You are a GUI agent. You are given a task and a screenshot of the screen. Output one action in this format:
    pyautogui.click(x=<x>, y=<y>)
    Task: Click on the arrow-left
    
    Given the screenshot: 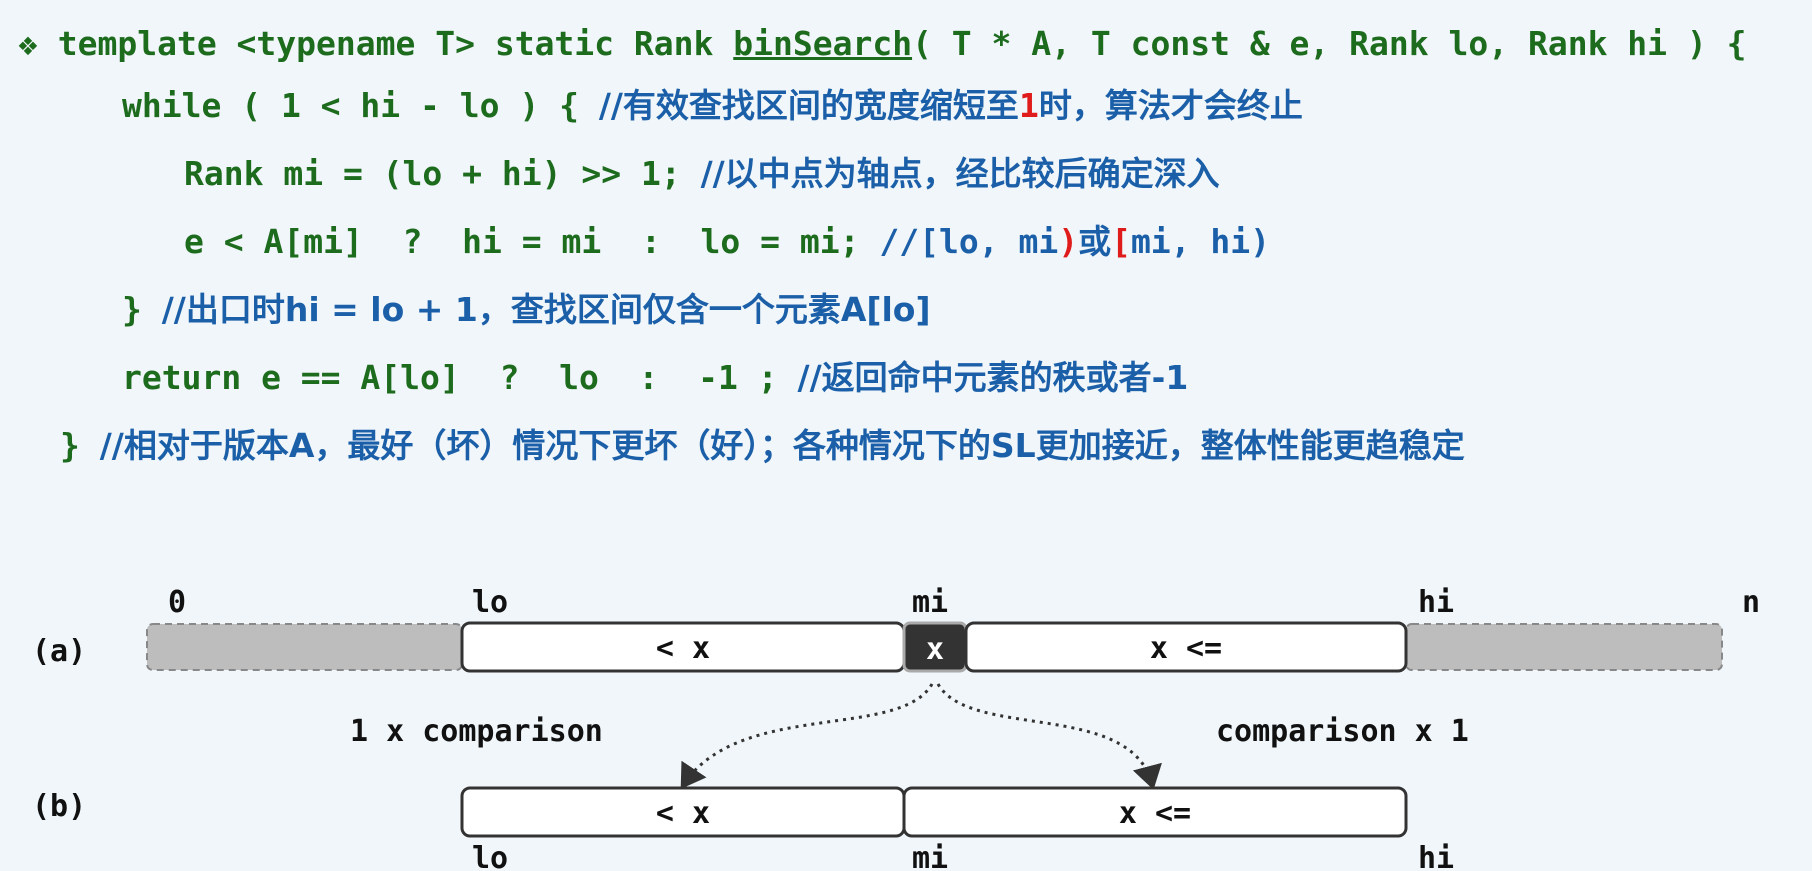 What is the action you would take?
    pyautogui.click(x=807, y=736)
    